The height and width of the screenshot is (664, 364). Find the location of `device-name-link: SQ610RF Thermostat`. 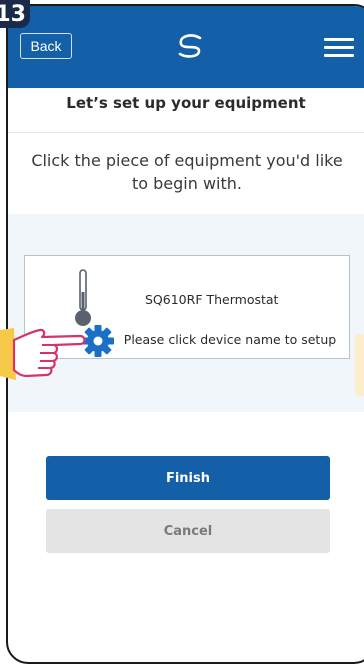

device-name-link: SQ610RF Thermostat is located at coordinates (245, 299).